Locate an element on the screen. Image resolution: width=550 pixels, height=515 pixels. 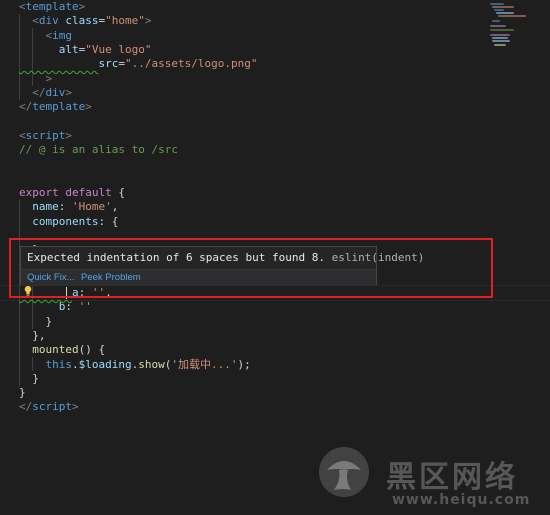
code-token: ); is located at coordinates (244, 364).